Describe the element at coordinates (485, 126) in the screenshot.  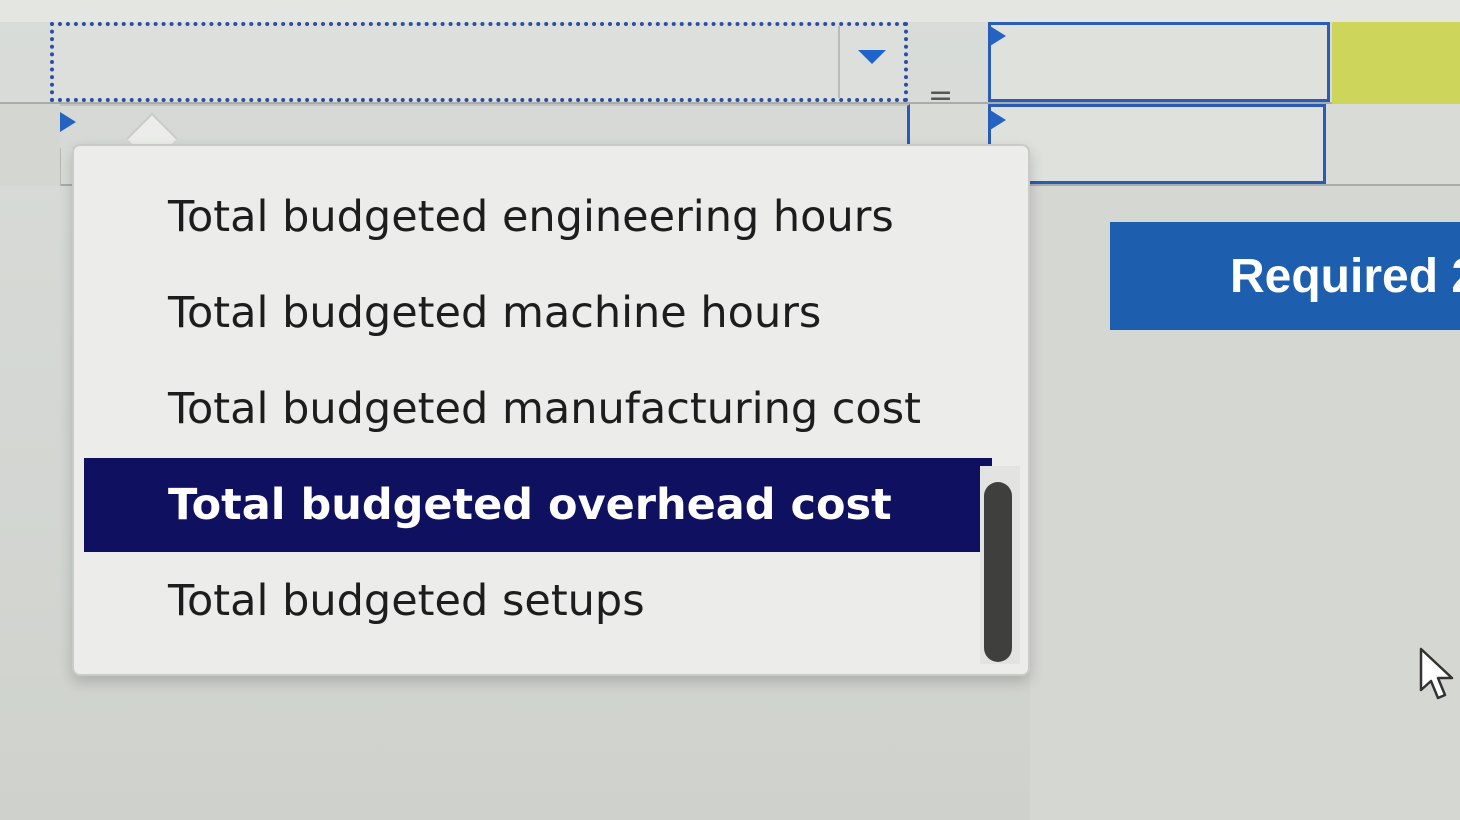
I see `denominator-select` at that location.